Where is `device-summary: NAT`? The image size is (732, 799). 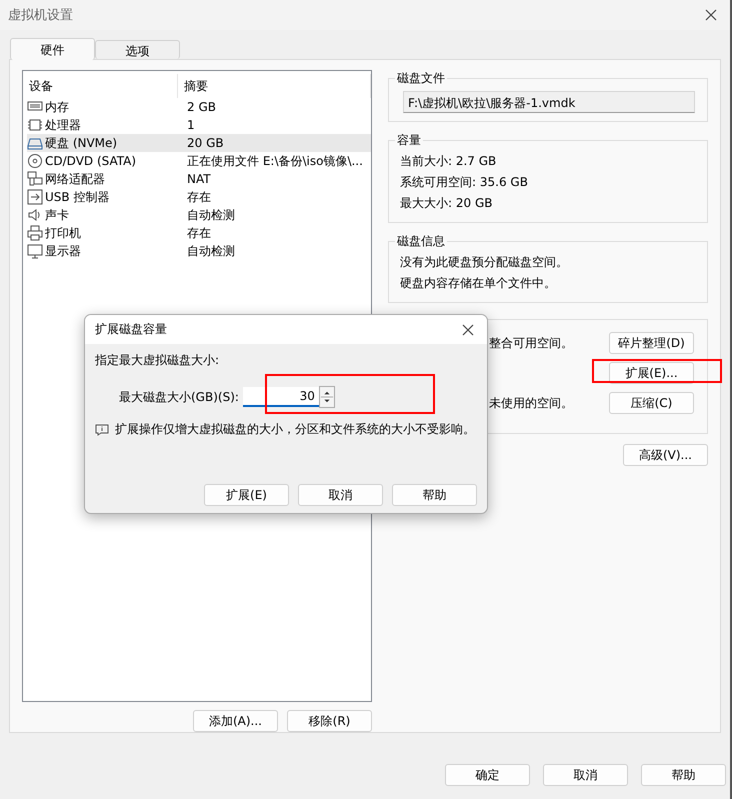
device-summary: NAT is located at coordinates (199, 179).